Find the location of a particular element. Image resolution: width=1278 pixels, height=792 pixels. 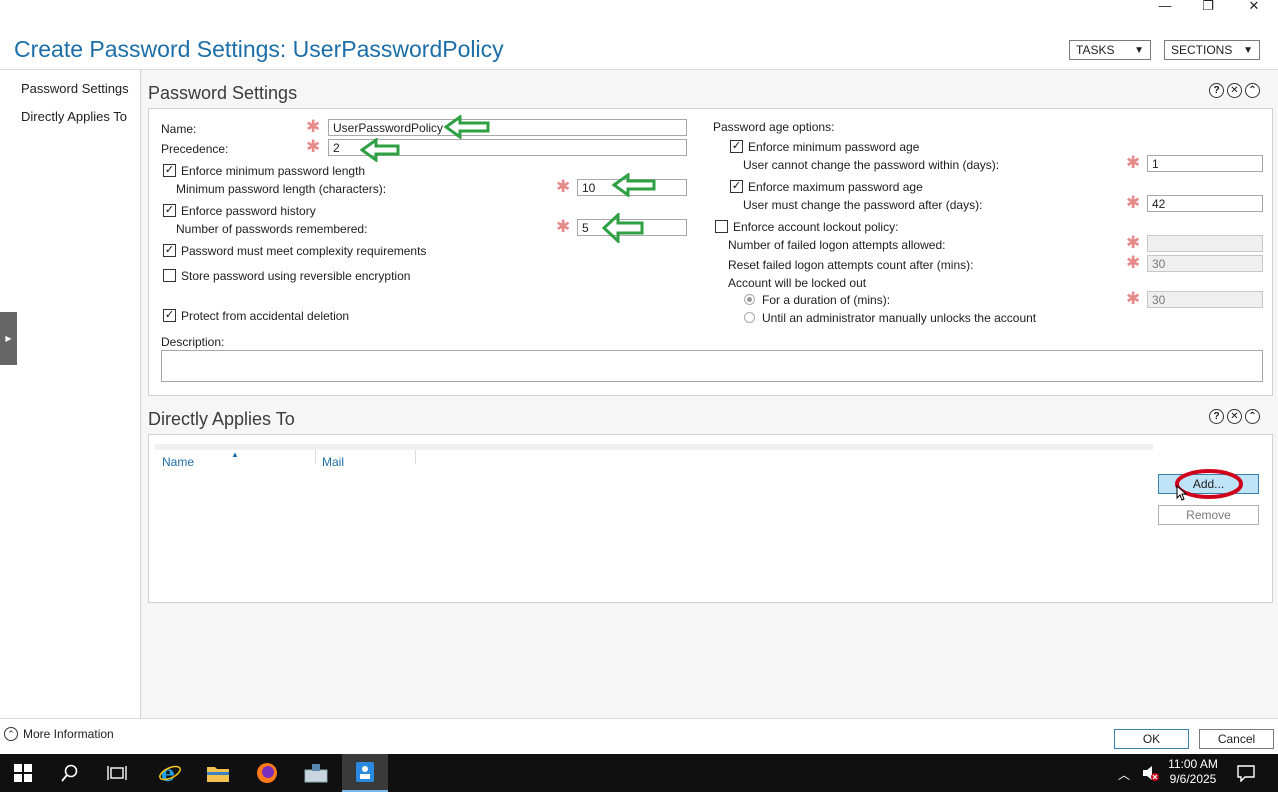

enforce-max-age-label: Enforce maximum password age is located at coordinates (835, 187).